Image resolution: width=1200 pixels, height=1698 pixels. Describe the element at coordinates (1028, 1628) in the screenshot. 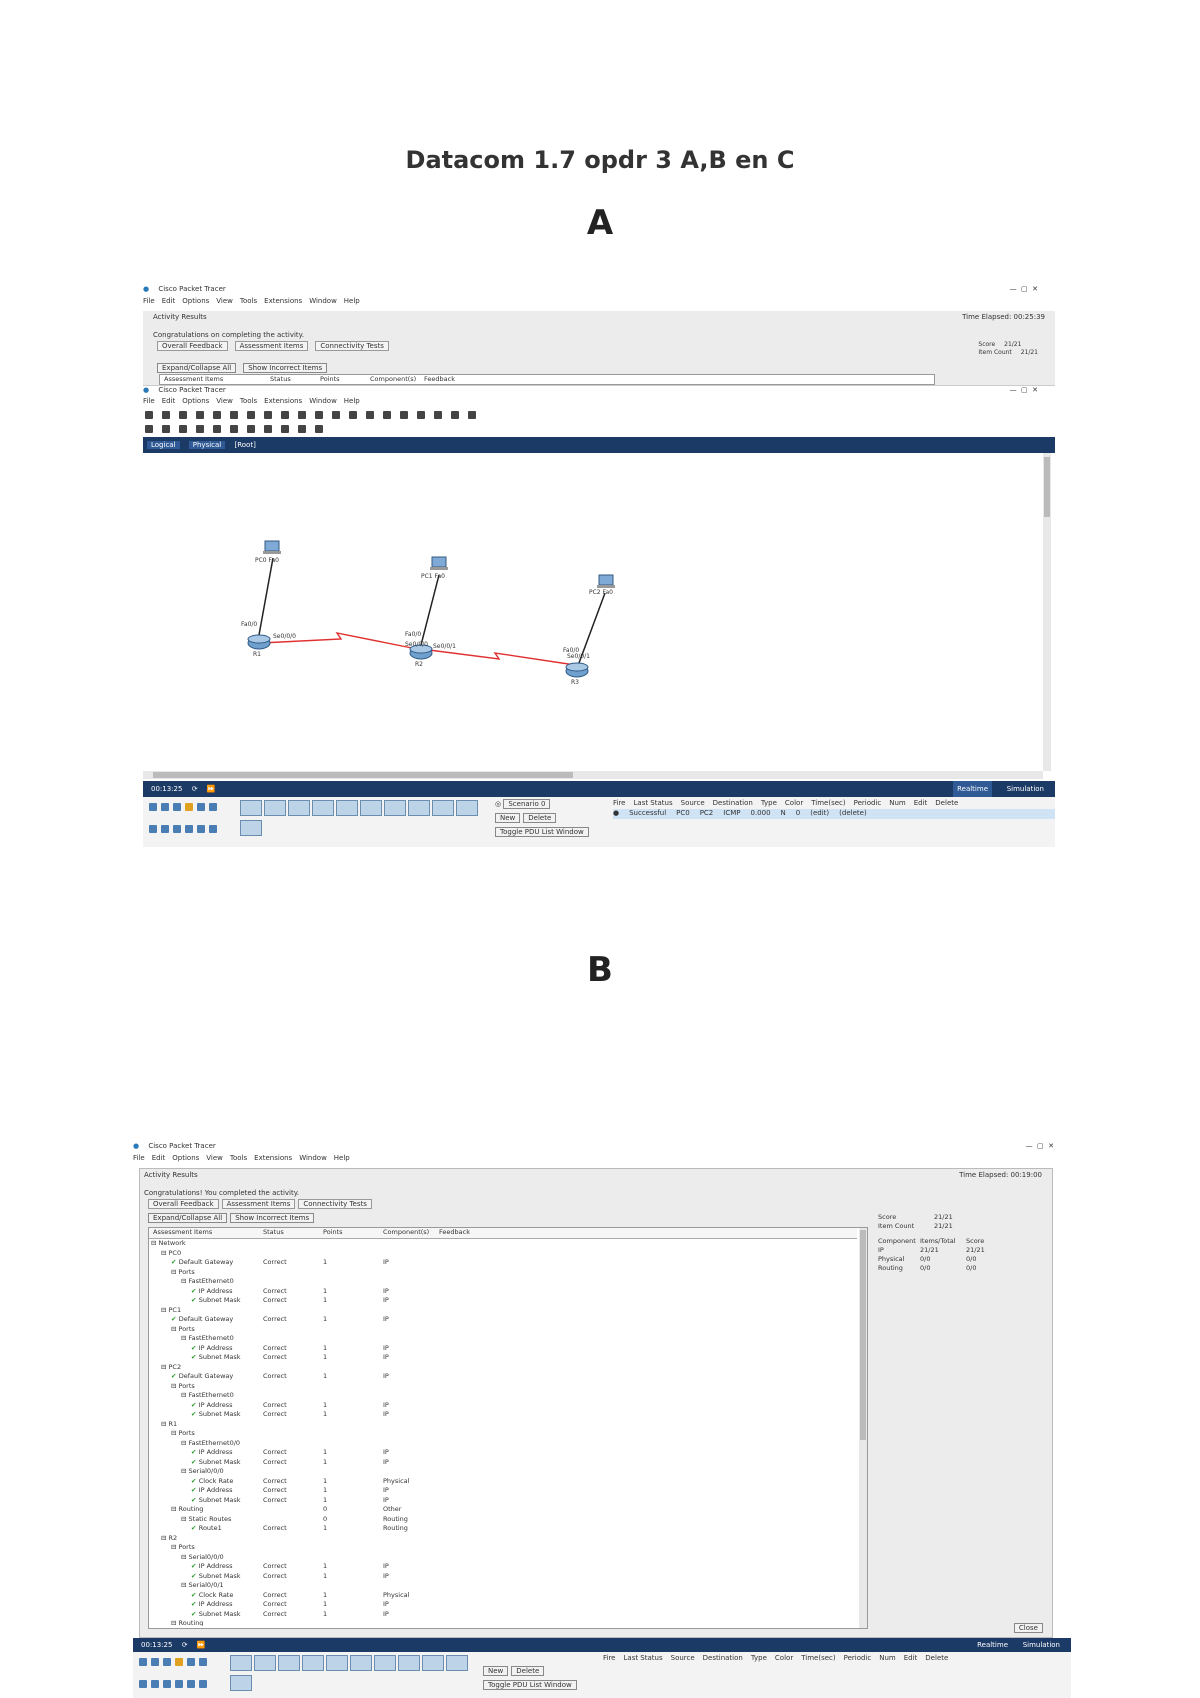

I see `close-button: Close` at that location.